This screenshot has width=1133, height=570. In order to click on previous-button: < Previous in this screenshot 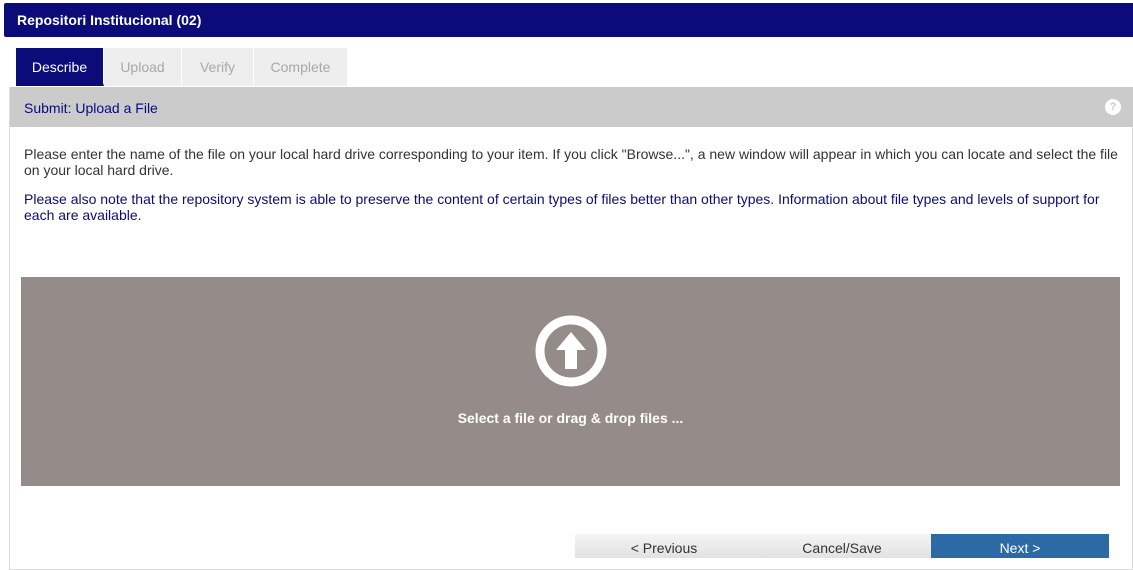, I will do `click(664, 546)`.